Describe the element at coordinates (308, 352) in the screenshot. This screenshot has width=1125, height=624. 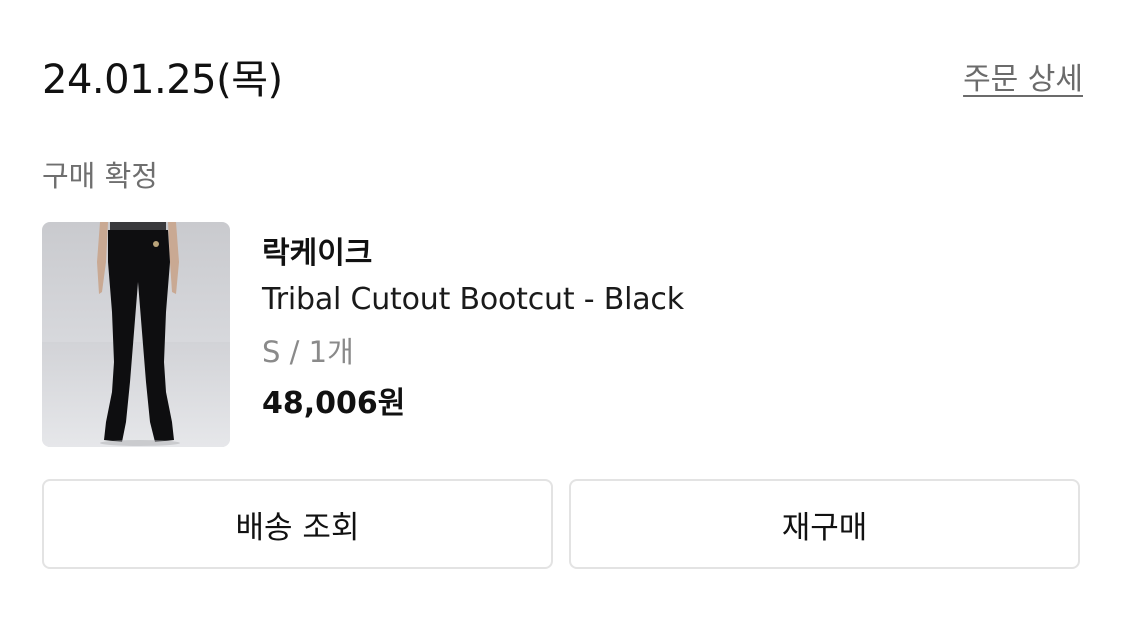
I see `product-option: S / 1개` at that location.